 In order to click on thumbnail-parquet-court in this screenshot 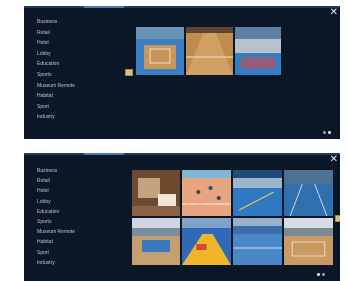, I will do `click(209, 51)`.